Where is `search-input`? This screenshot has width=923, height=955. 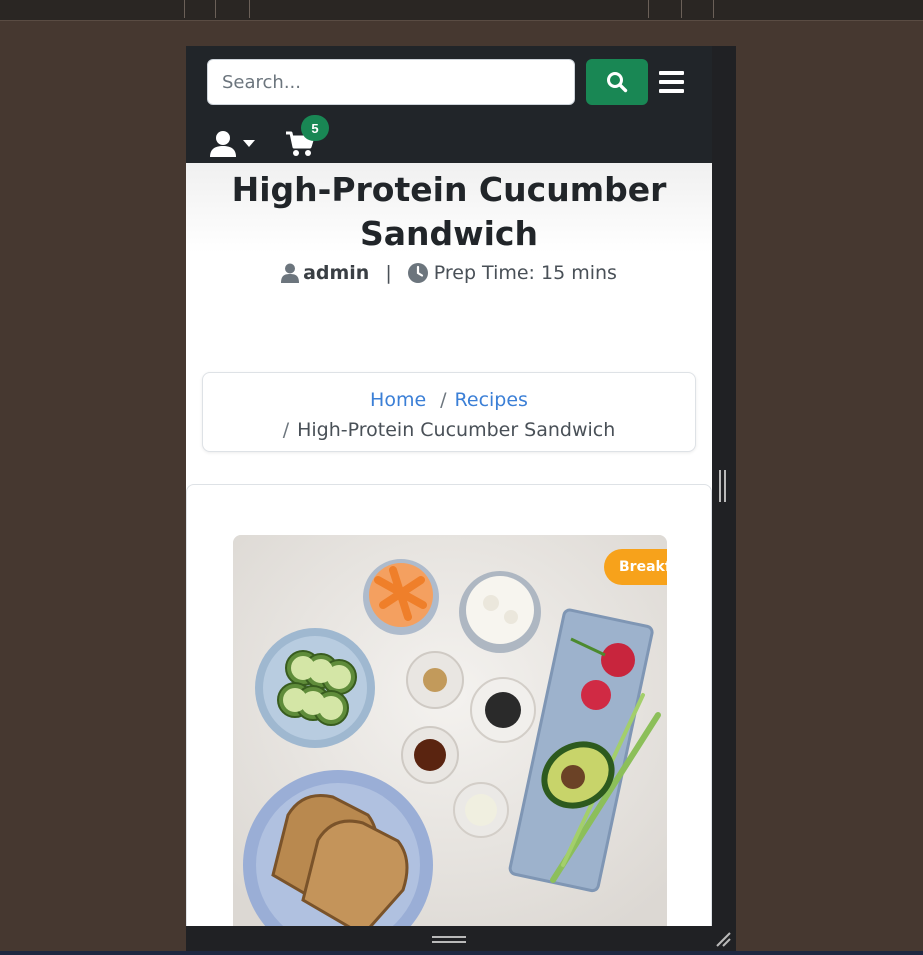 search-input is located at coordinates (391, 82).